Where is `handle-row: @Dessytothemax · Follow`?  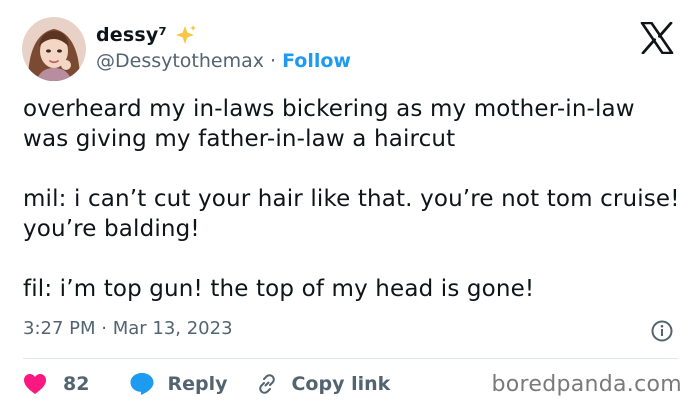 handle-row: @Dessytothemax · Follow is located at coordinates (223, 61).